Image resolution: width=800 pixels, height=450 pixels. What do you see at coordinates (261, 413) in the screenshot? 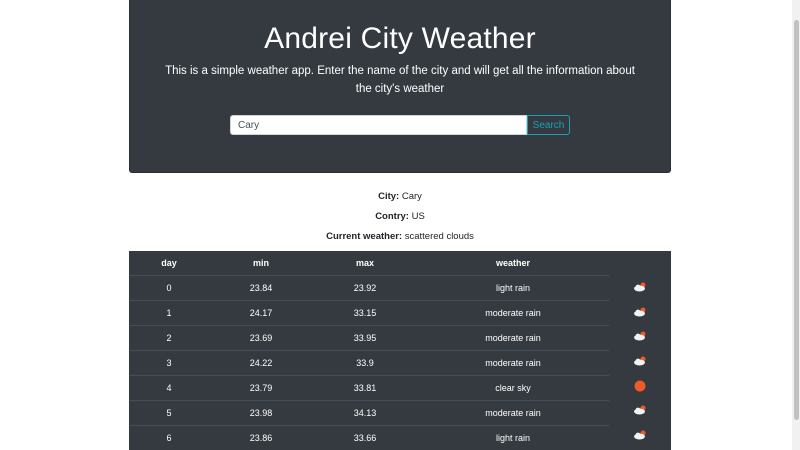
I see `min-cell: 23.98` at bounding box center [261, 413].